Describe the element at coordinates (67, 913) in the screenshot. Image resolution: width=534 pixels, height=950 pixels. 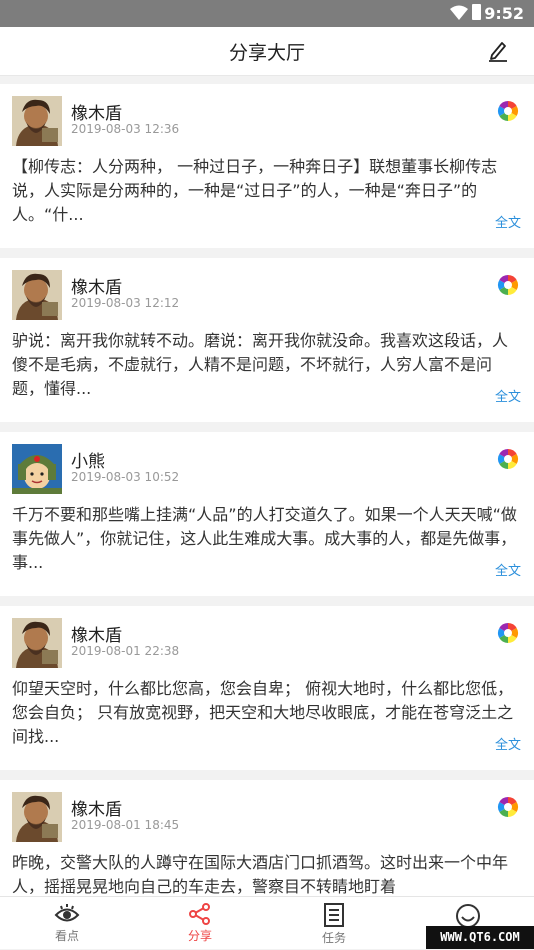
I see `eye-icon` at that location.